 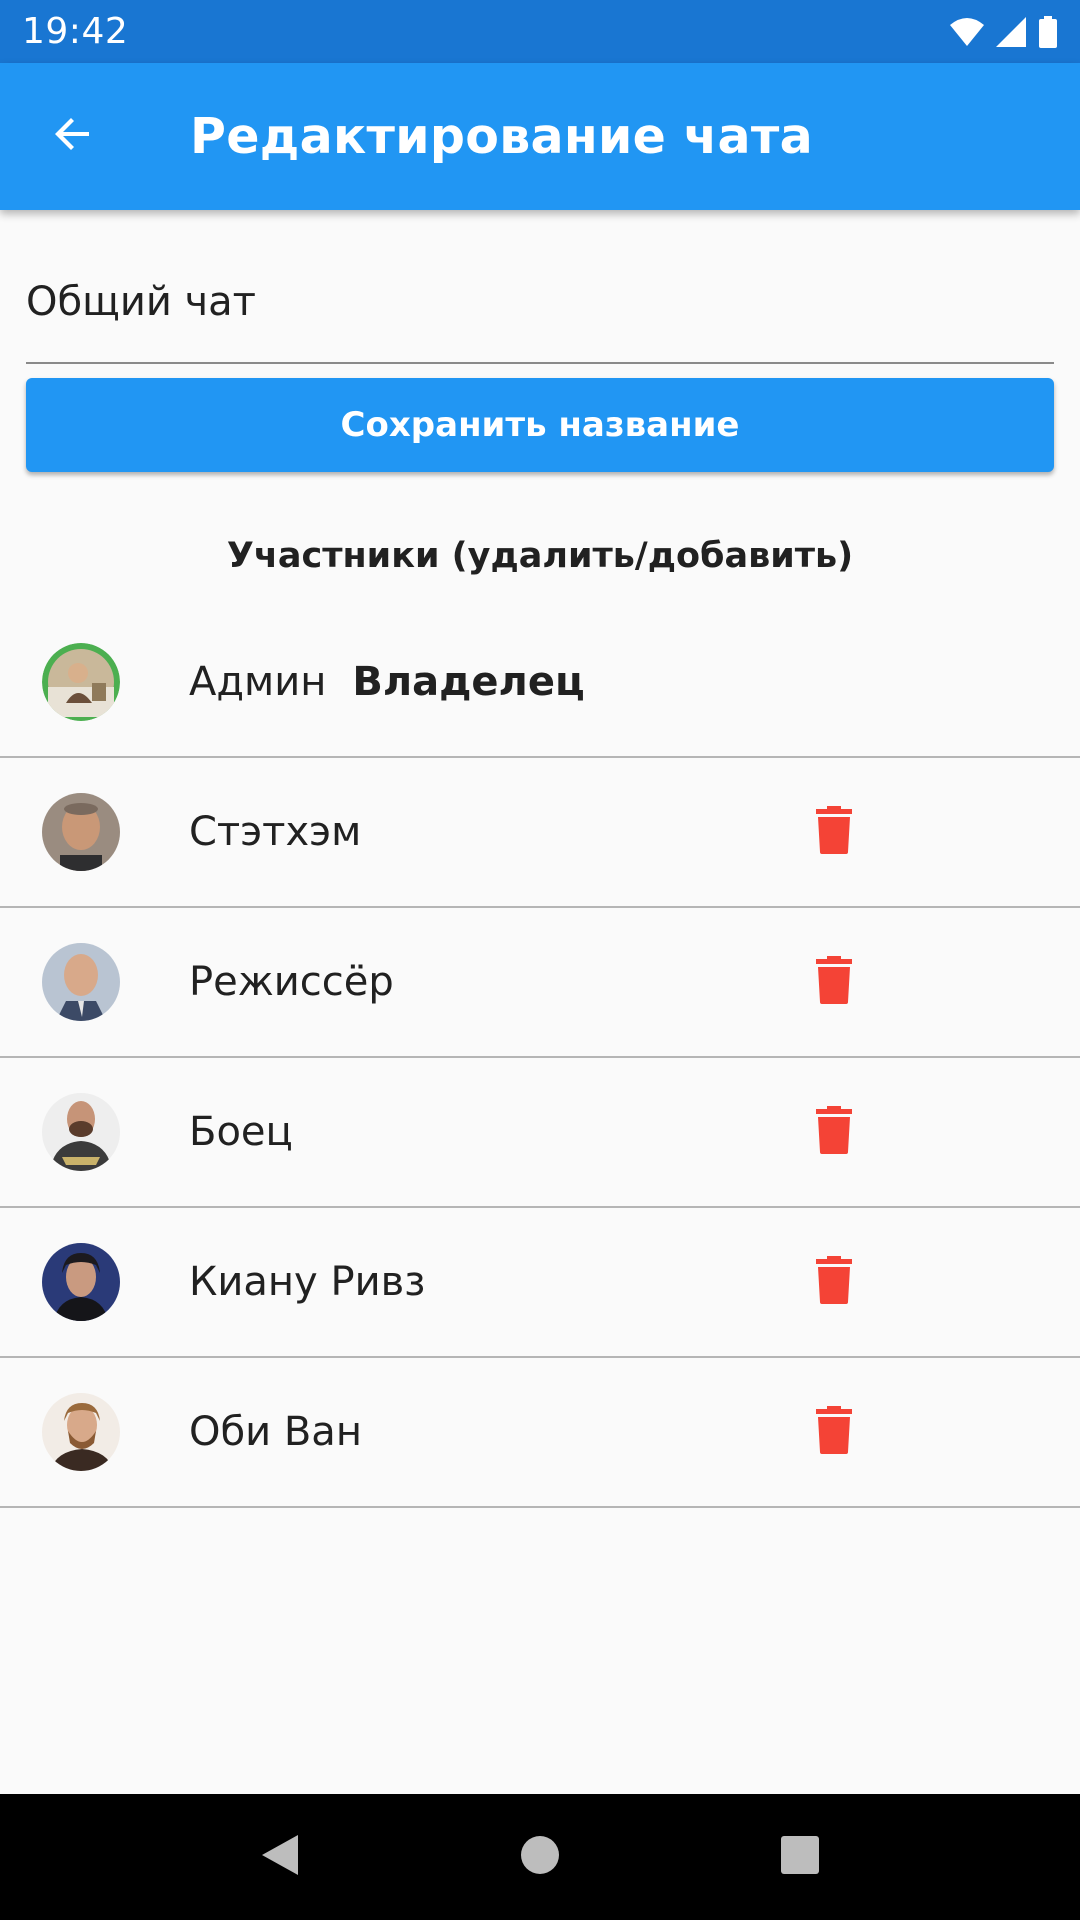 What do you see at coordinates (501, 136) in the screenshot?
I see `page-title: Редактирование чата` at bounding box center [501, 136].